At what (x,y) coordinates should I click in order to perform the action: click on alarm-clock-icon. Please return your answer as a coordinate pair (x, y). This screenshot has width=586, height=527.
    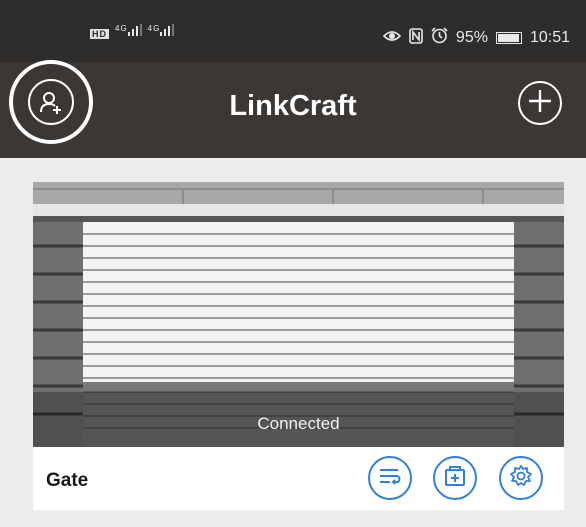
    Looking at the image, I should click on (439, 38).